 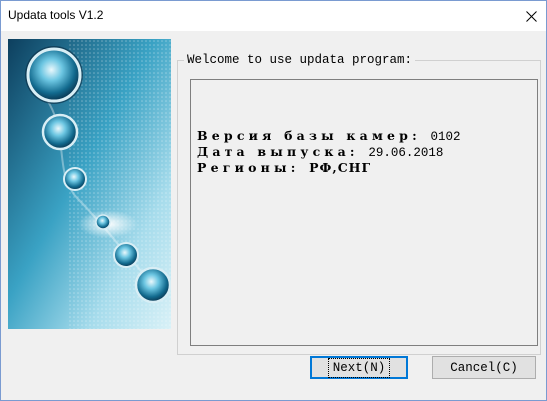 What do you see at coordinates (278, 151) in the screenshot?
I see `release-date-label: Дата выпуска:` at bounding box center [278, 151].